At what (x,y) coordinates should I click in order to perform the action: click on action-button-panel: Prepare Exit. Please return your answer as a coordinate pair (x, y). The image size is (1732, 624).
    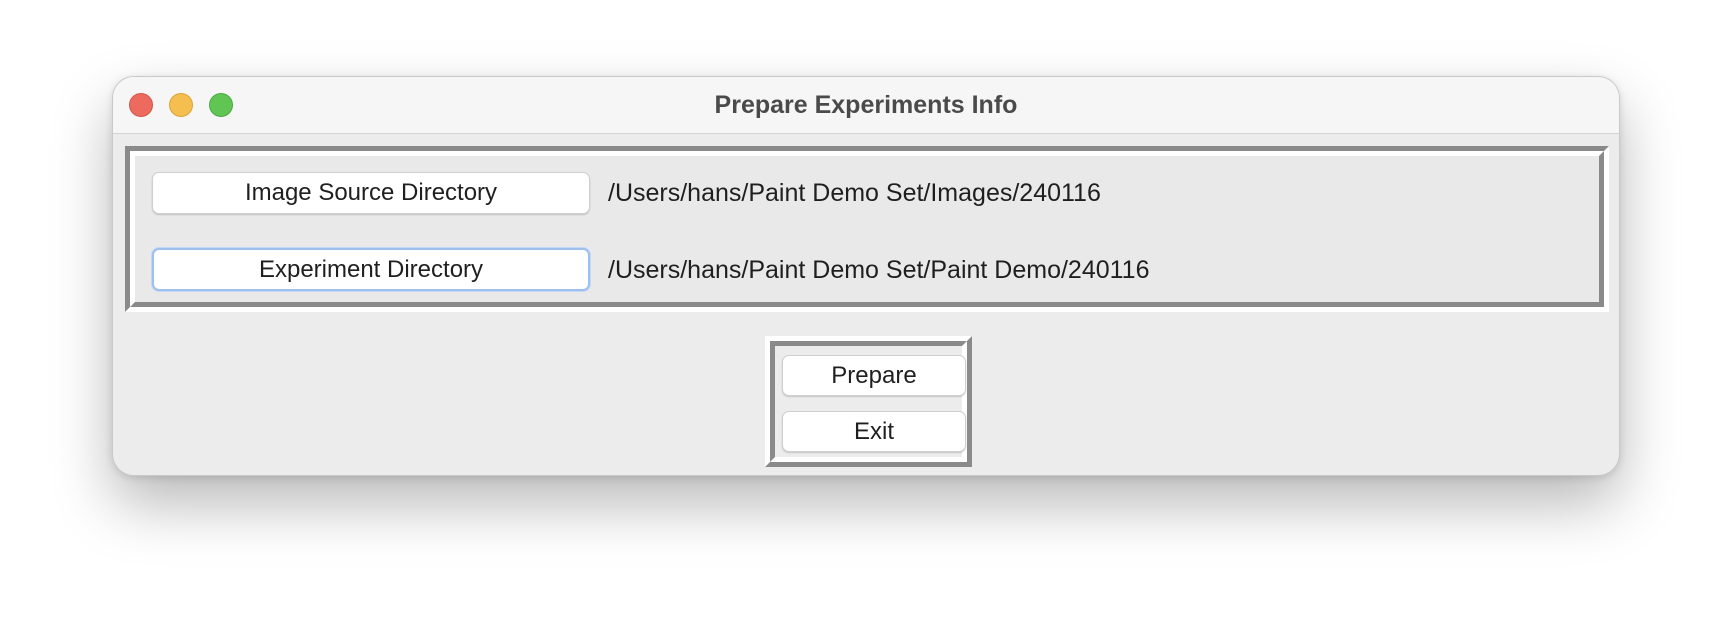
    Looking at the image, I should click on (868, 401).